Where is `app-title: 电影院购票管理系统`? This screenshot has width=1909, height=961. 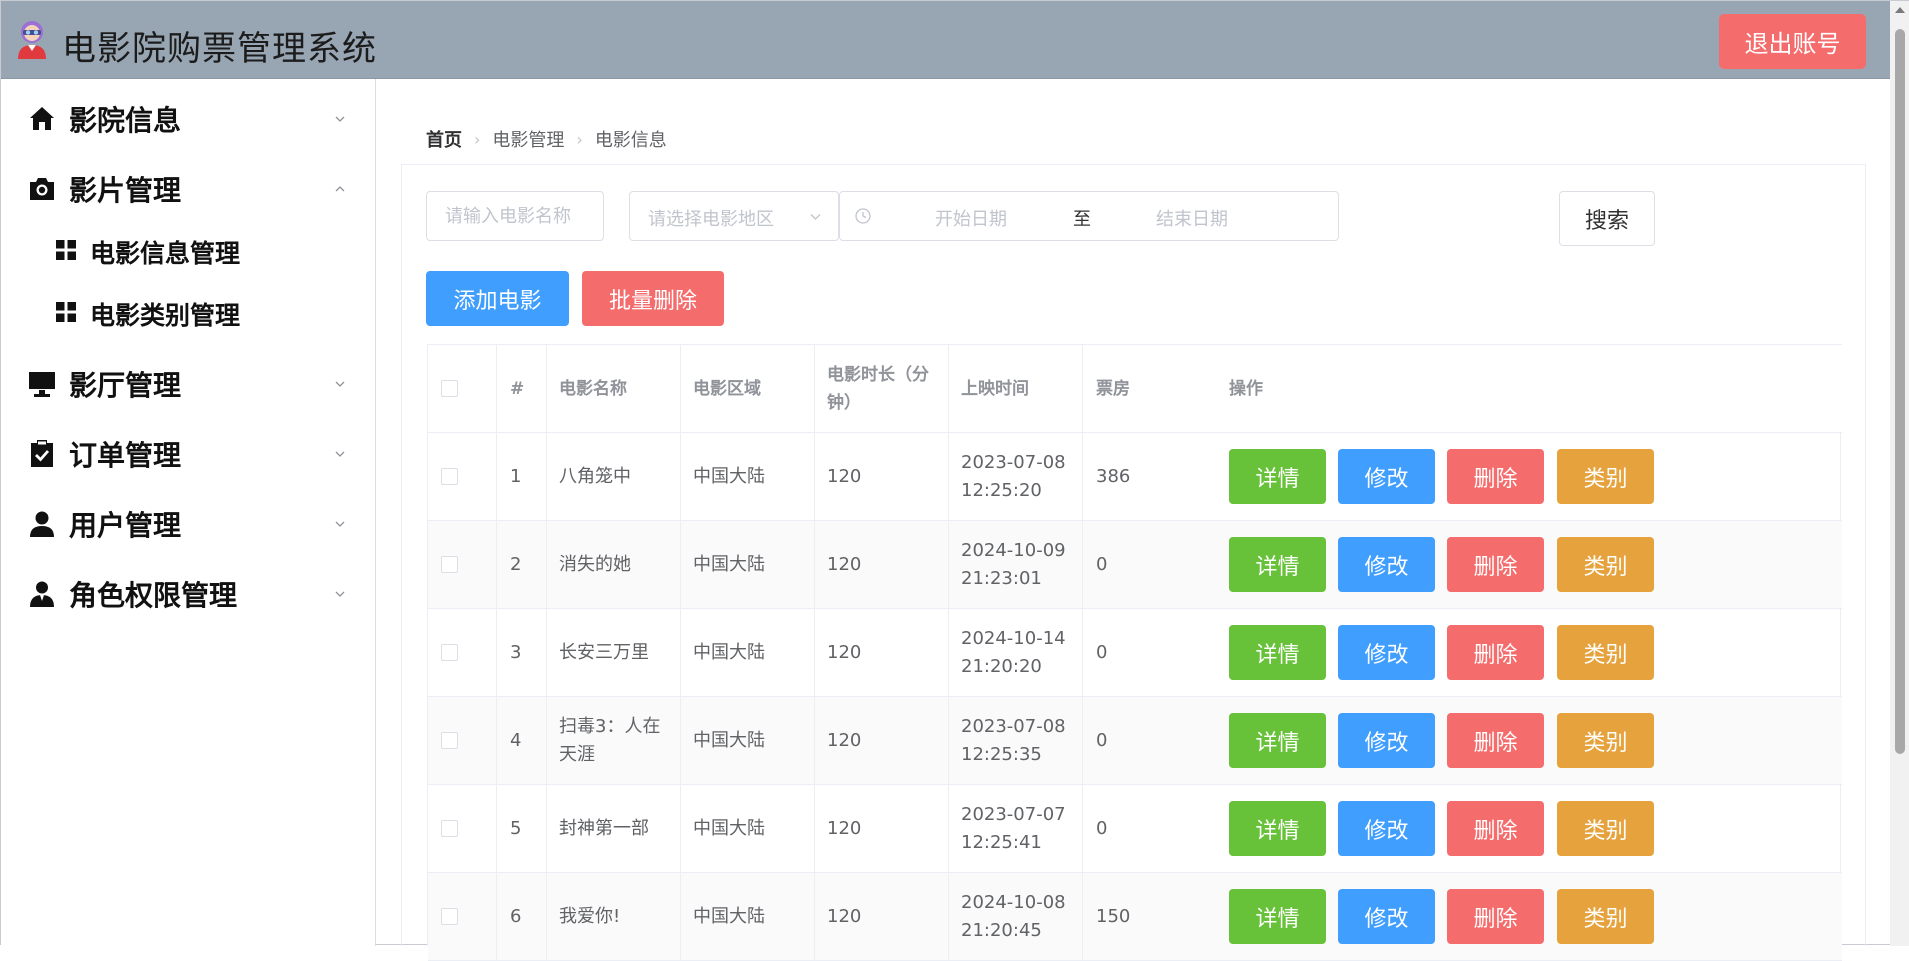 app-title: 电影院购票管理系统 is located at coordinates (219, 49).